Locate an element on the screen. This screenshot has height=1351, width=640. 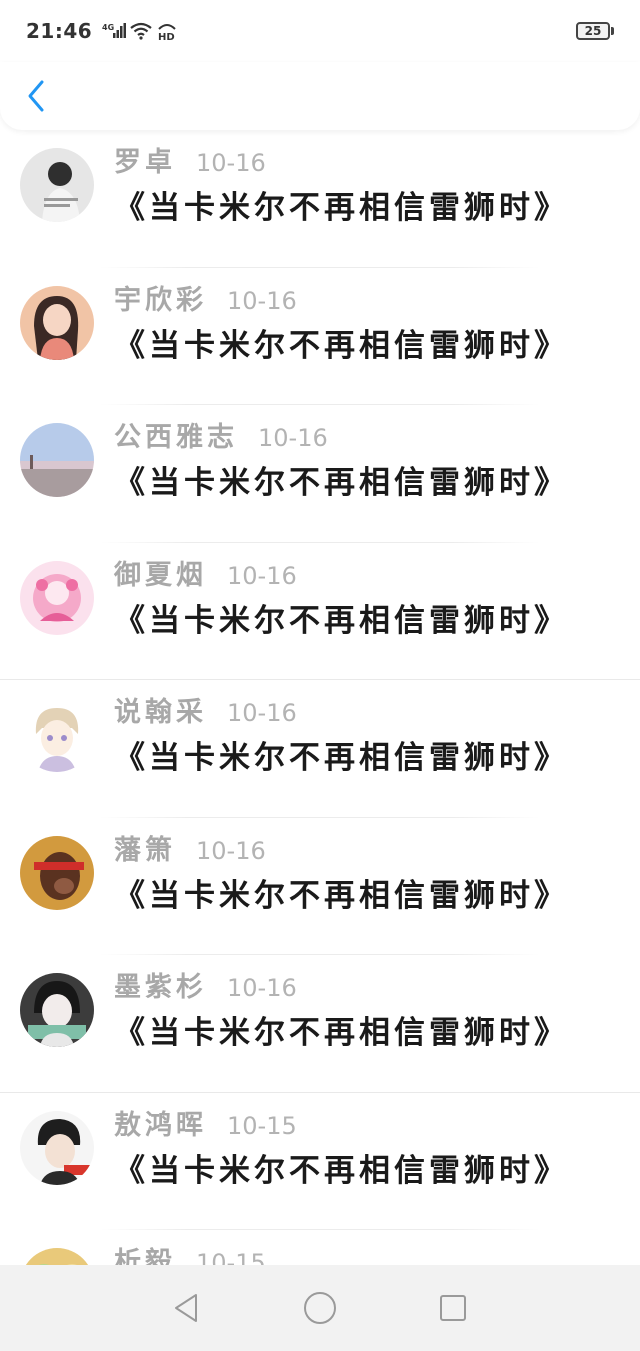
list-item: 说翰采 10-16 《当卡米尔不再相信雷狮时》 is located at coordinates (320, 749).